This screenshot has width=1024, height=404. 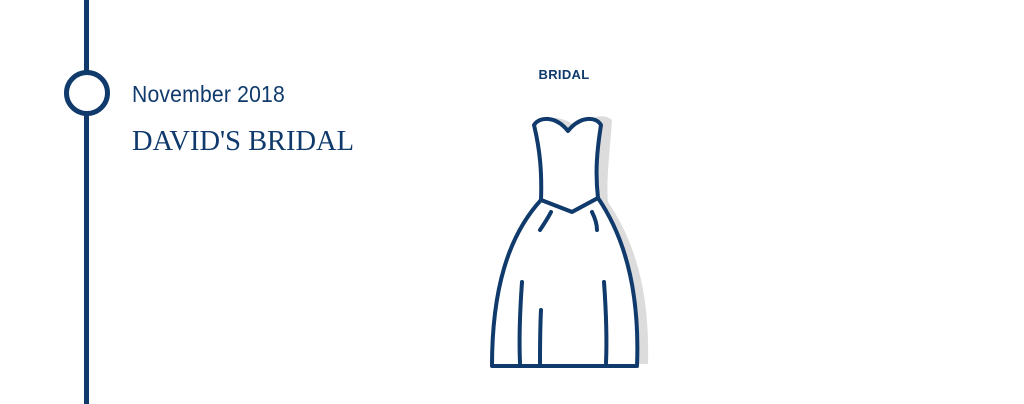 What do you see at coordinates (540, 336) in the screenshot?
I see `dress-fold-middle` at bounding box center [540, 336].